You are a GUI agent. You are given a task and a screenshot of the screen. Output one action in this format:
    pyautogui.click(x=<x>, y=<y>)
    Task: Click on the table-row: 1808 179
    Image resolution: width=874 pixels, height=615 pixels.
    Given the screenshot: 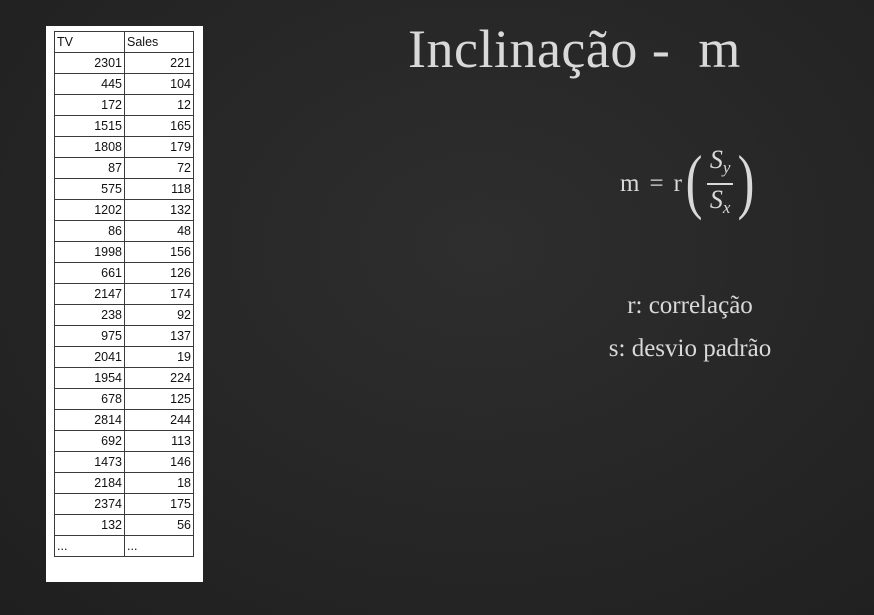 What is the action you would take?
    pyautogui.click(x=124, y=147)
    